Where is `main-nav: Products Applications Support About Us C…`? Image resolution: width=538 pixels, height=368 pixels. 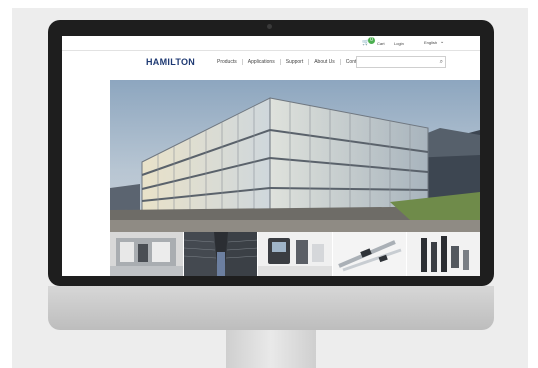
main-nav: Products Applications Support About Us C… is located at coordinates (294, 62).